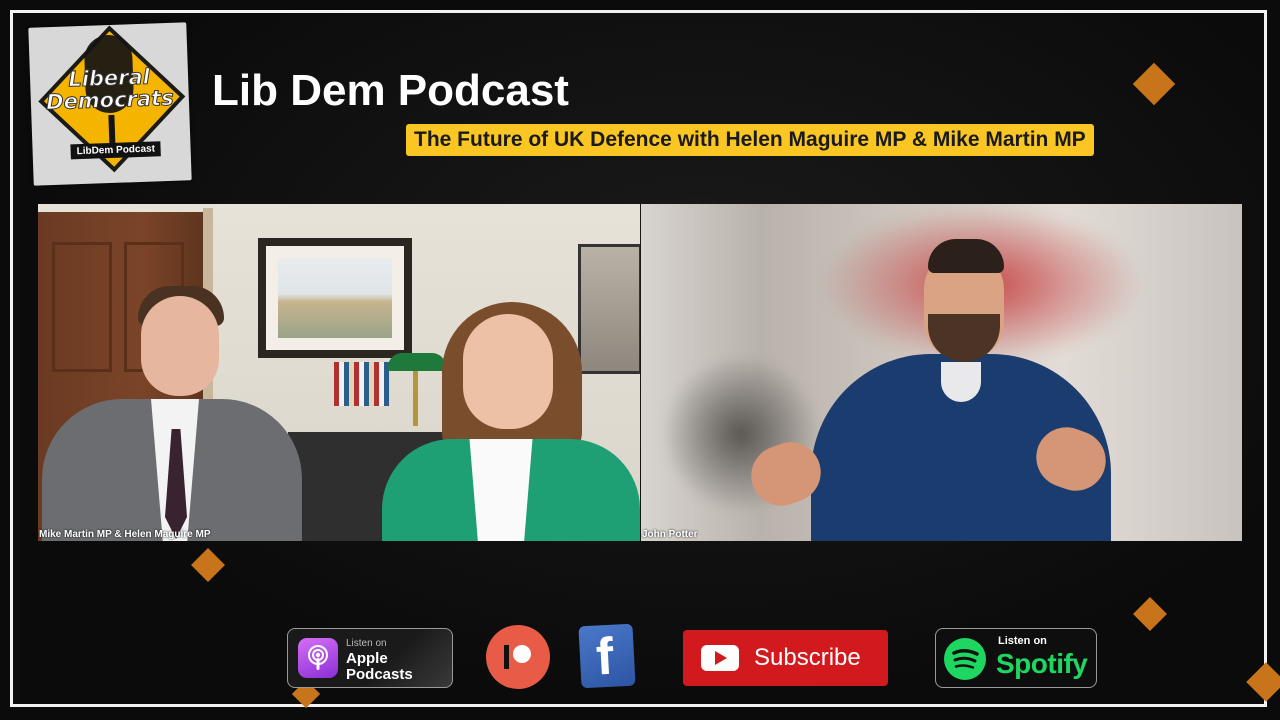  I want to click on guest-man-face, so click(180, 346).